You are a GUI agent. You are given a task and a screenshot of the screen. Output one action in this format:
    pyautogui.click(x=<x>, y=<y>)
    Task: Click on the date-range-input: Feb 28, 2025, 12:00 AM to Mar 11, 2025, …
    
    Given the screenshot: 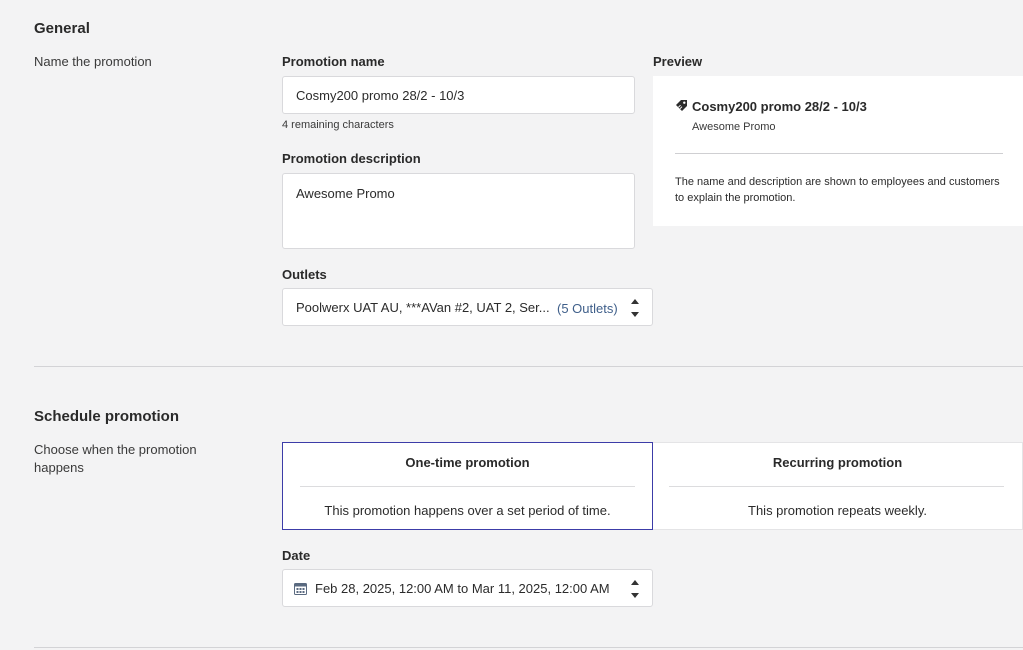 What is the action you would take?
    pyautogui.click(x=467, y=588)
    